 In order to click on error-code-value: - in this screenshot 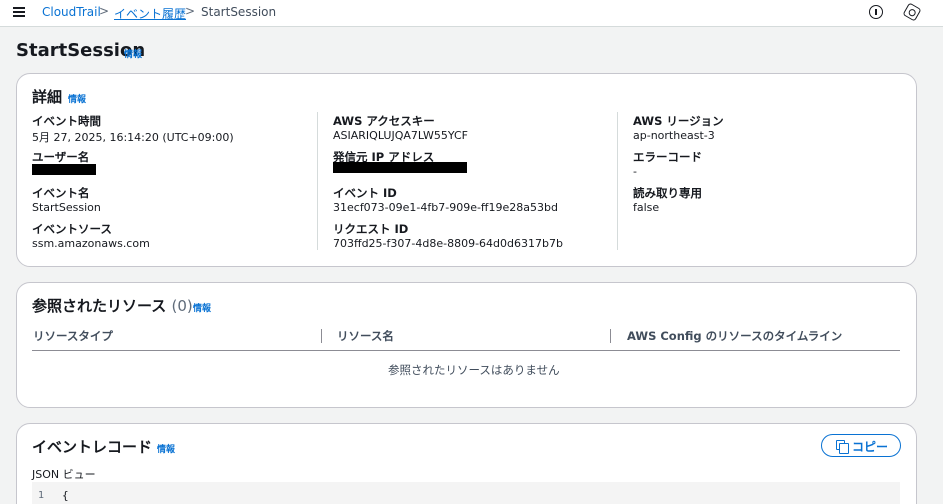, I will do `click(635, 171)`.